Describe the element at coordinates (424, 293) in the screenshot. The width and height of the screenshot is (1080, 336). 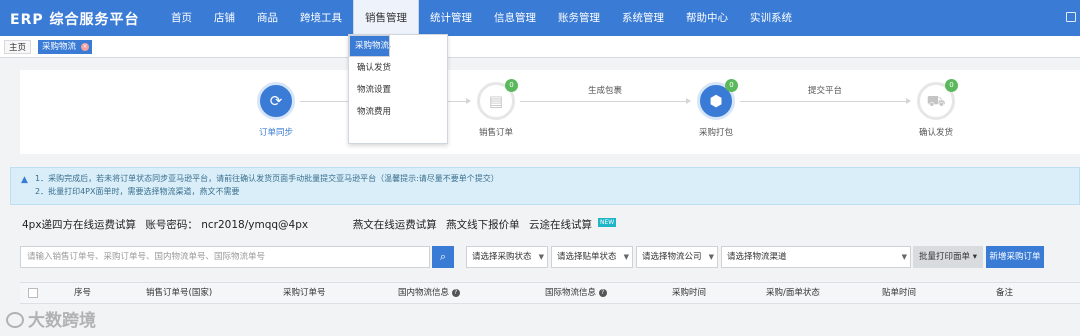
I see `column-header-domestic-logistics-label: 国内物流信息` at that location.